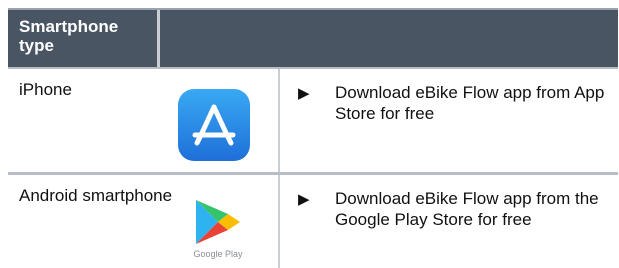 The width and height of the screenshot is (619, 268). Describe the element at coordinates (218, 254) in the screenshot. I see `google-play-caption: Google Play` at that location.